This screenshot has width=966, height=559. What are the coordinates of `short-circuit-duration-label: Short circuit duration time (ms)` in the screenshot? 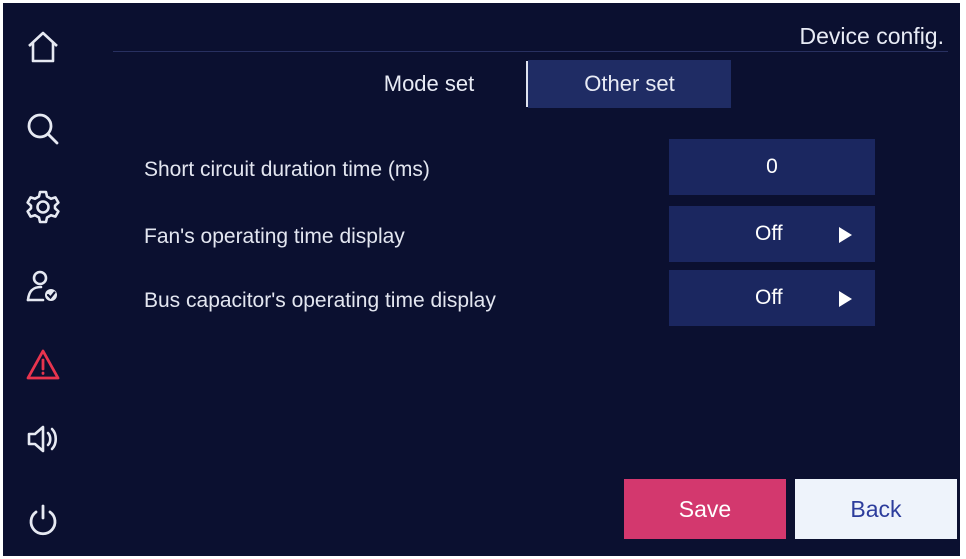 It's located at (287, 169).